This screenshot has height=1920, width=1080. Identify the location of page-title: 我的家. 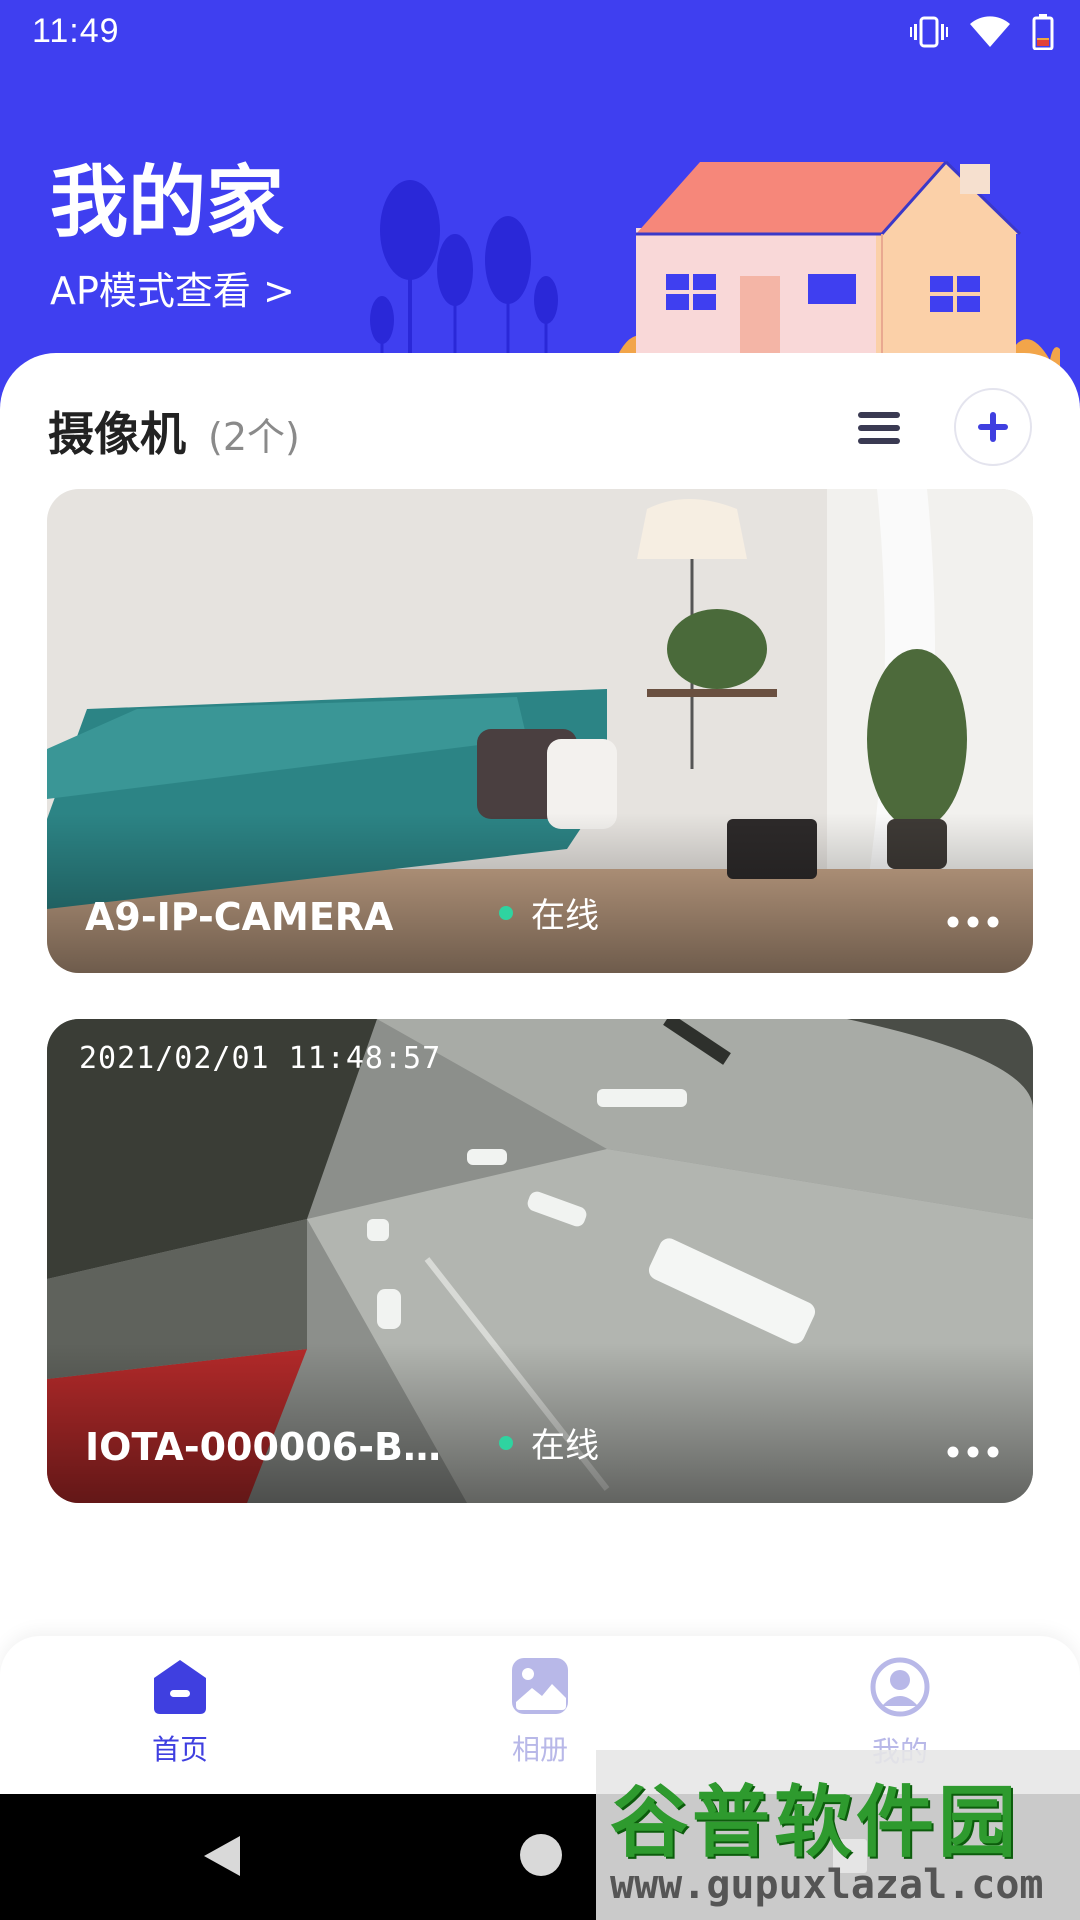
(167, 203).